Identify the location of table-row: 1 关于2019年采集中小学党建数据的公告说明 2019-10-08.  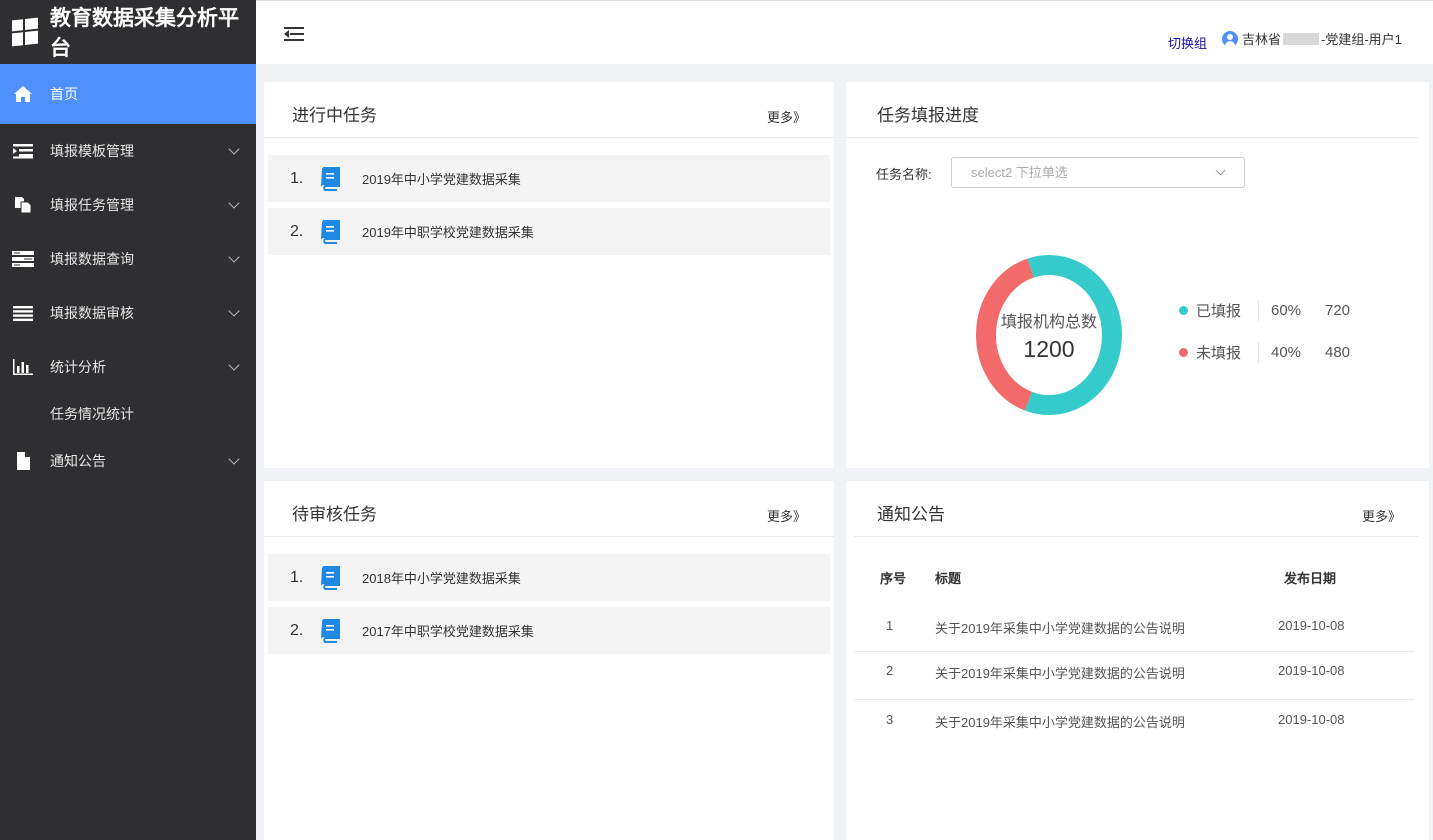
(1134, 628).